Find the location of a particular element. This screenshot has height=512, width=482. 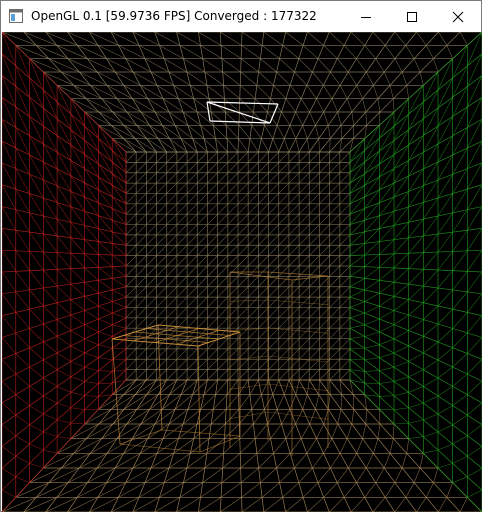

app-icon is located at coordinates (16, 16).